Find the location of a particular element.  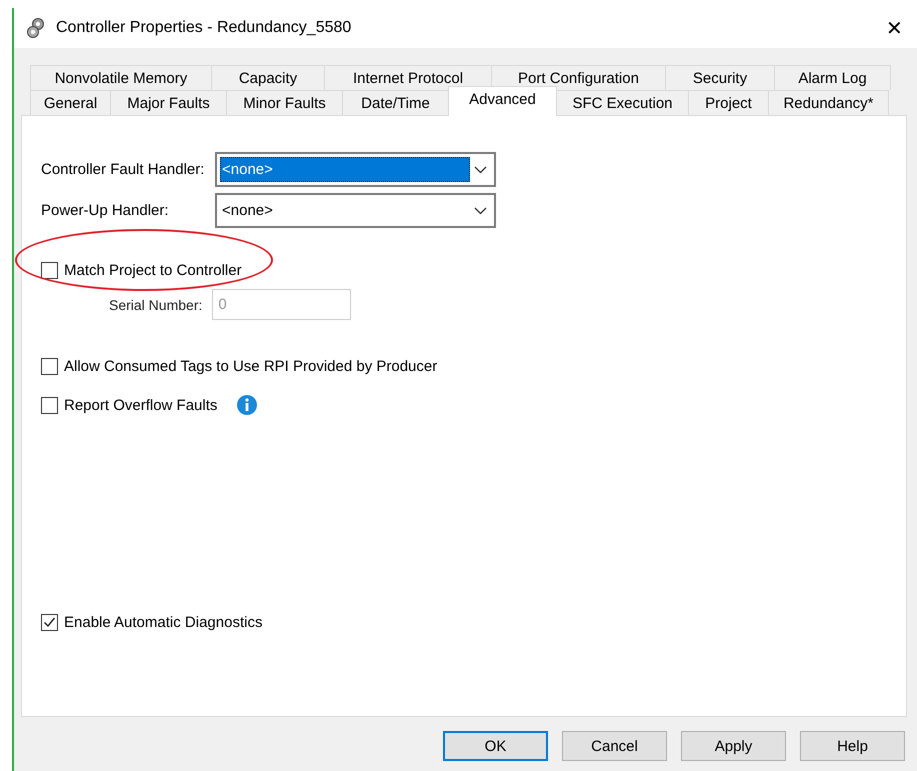

dialog-button: Help is located at coordinates (852, 746).